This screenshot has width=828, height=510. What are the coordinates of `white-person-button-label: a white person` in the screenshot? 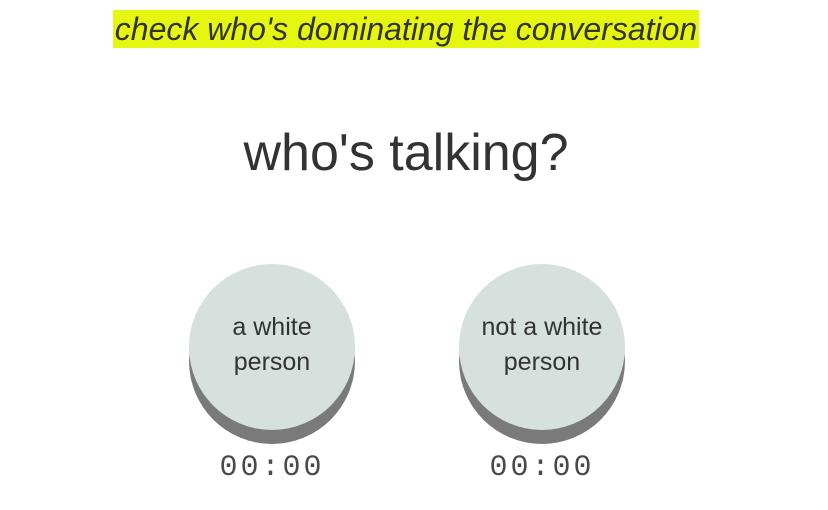 It's located at (272, 344).